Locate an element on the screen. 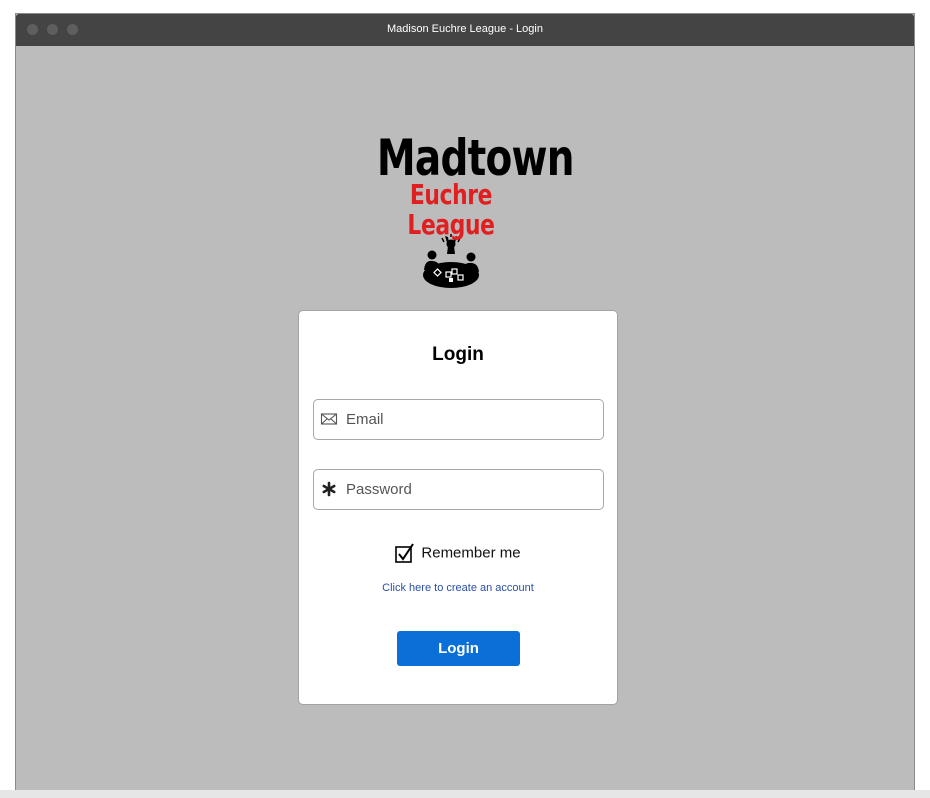 The height and width of the screenshot is (798, 930). people-around-table-icon is located at coordinates (451, 261).